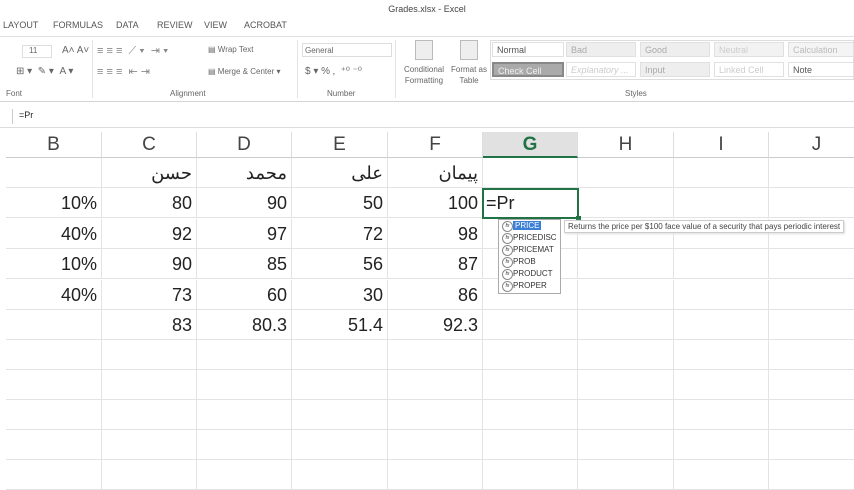 This screenshot has width=854, height=490. What do you see at coordinates (347, 50) in the screenshot?
I see `number-format-select: General` at bounding box center [347, 50].